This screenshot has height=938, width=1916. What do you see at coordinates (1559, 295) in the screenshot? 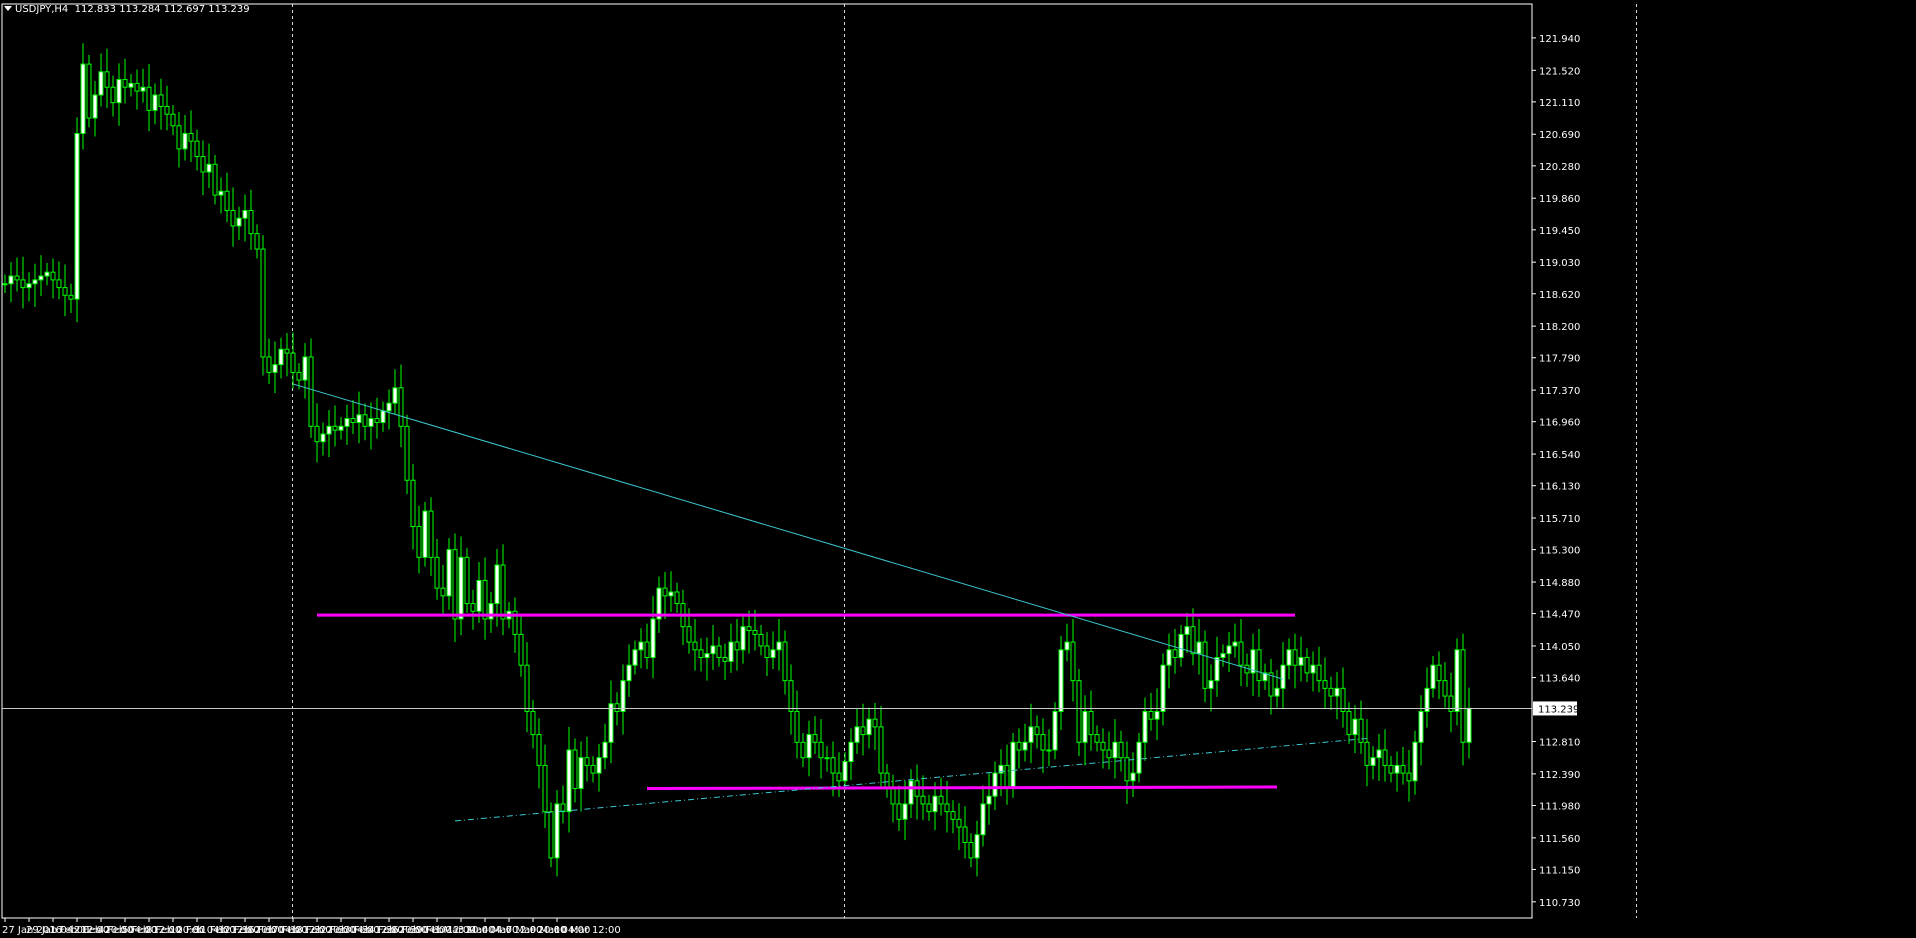
I see `y-tick-label: 118.620` at bounding box center [1559, 295].